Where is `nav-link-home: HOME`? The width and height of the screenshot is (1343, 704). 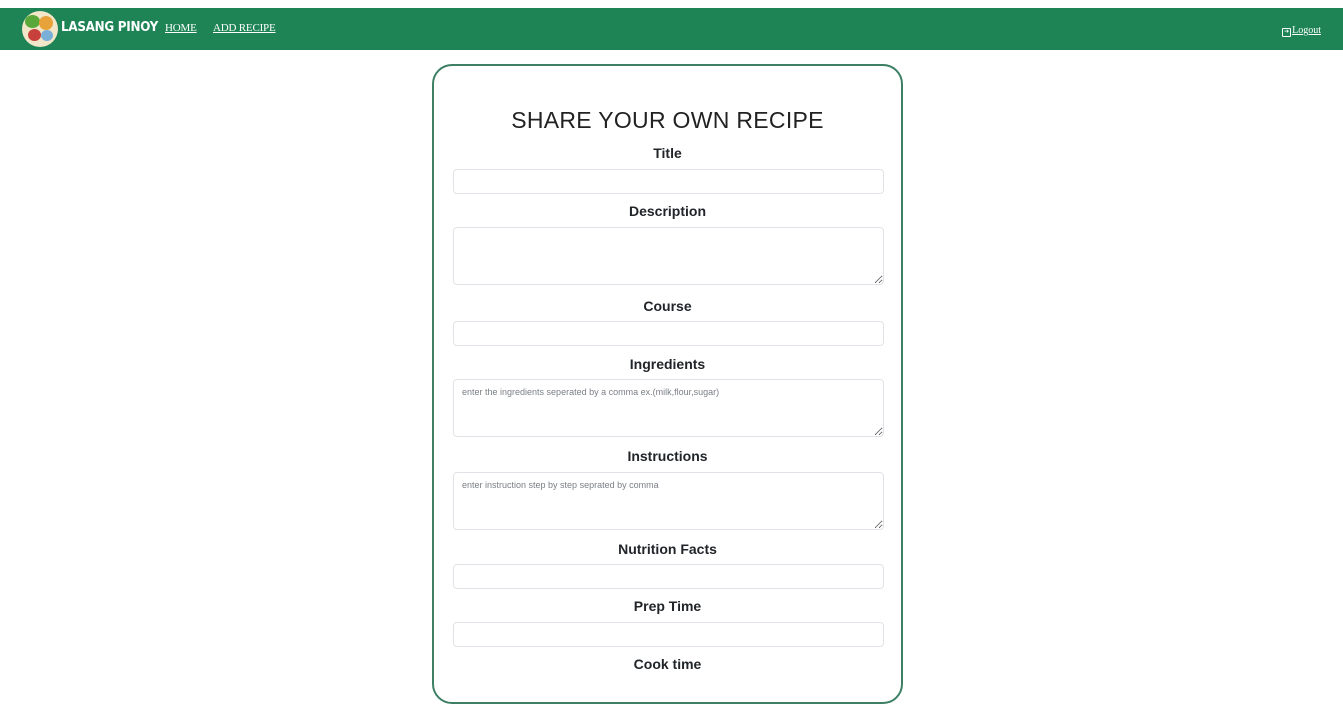
nav-link-home: HOME is located at coordinates (181, 28).